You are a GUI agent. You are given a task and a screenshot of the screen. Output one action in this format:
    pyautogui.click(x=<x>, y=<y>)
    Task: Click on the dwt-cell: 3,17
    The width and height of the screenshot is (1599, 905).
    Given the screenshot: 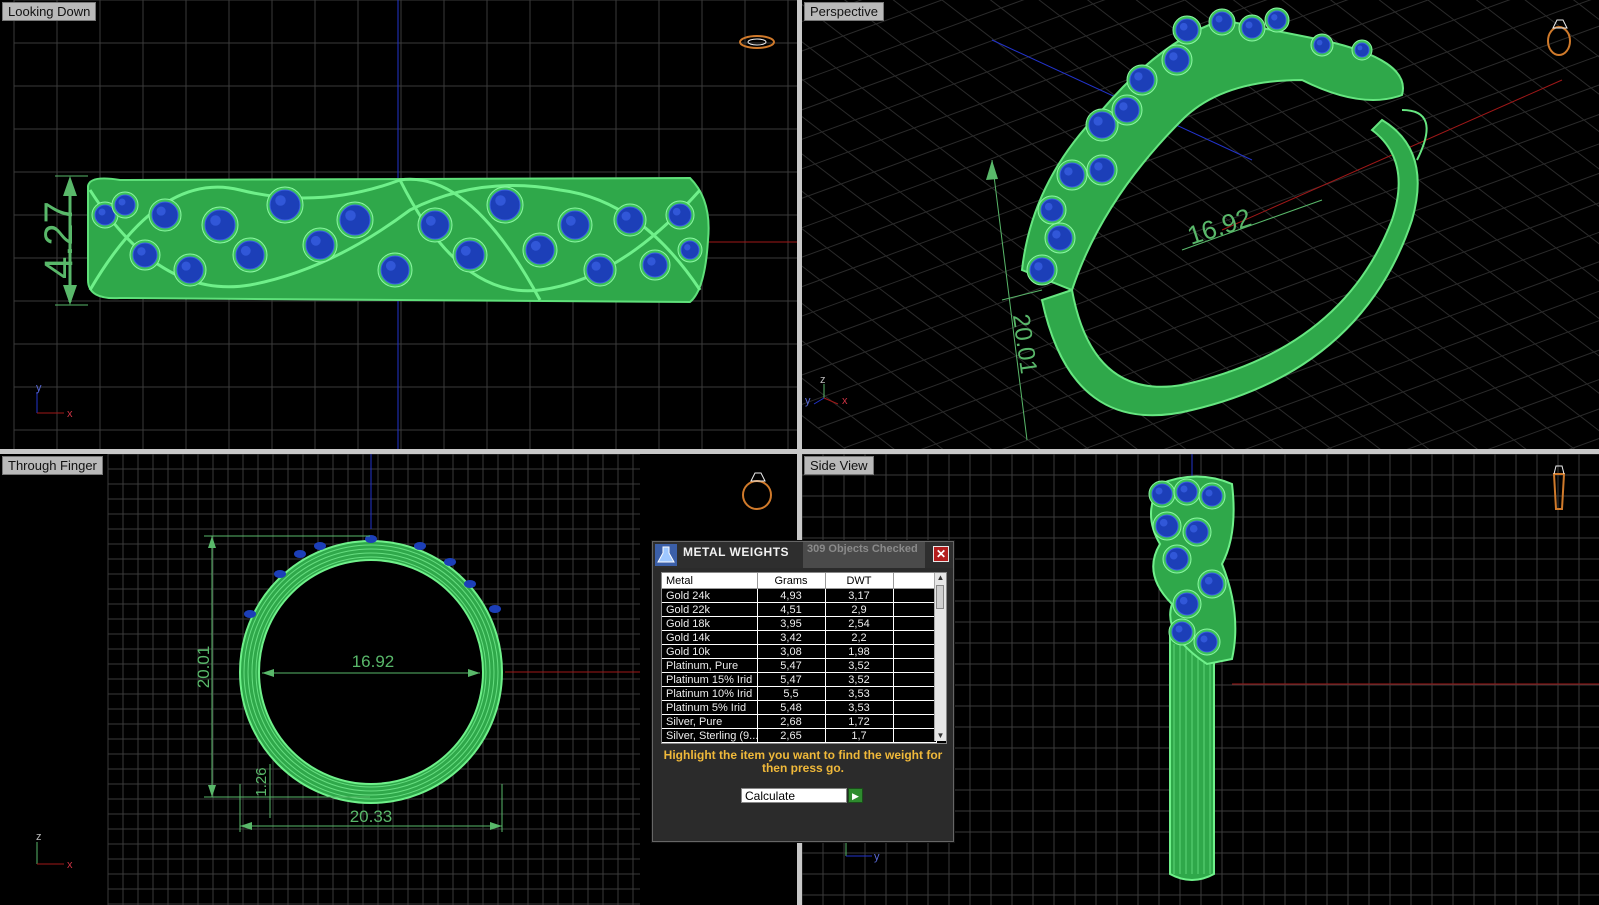 What is the action you would take?
    pyautogui.click(x=859, y=595)
    